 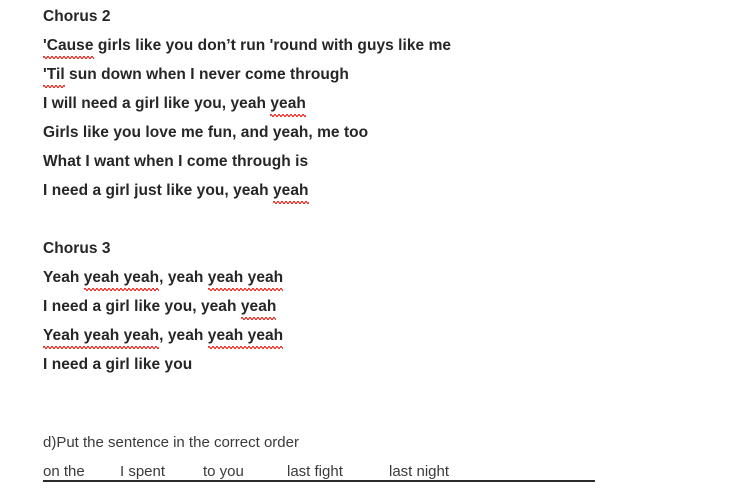 What do you see at coordinates (68, 45) in the screenshot?
I see `spellcheck-word: 'Cause` at bounding box center [68, 45].